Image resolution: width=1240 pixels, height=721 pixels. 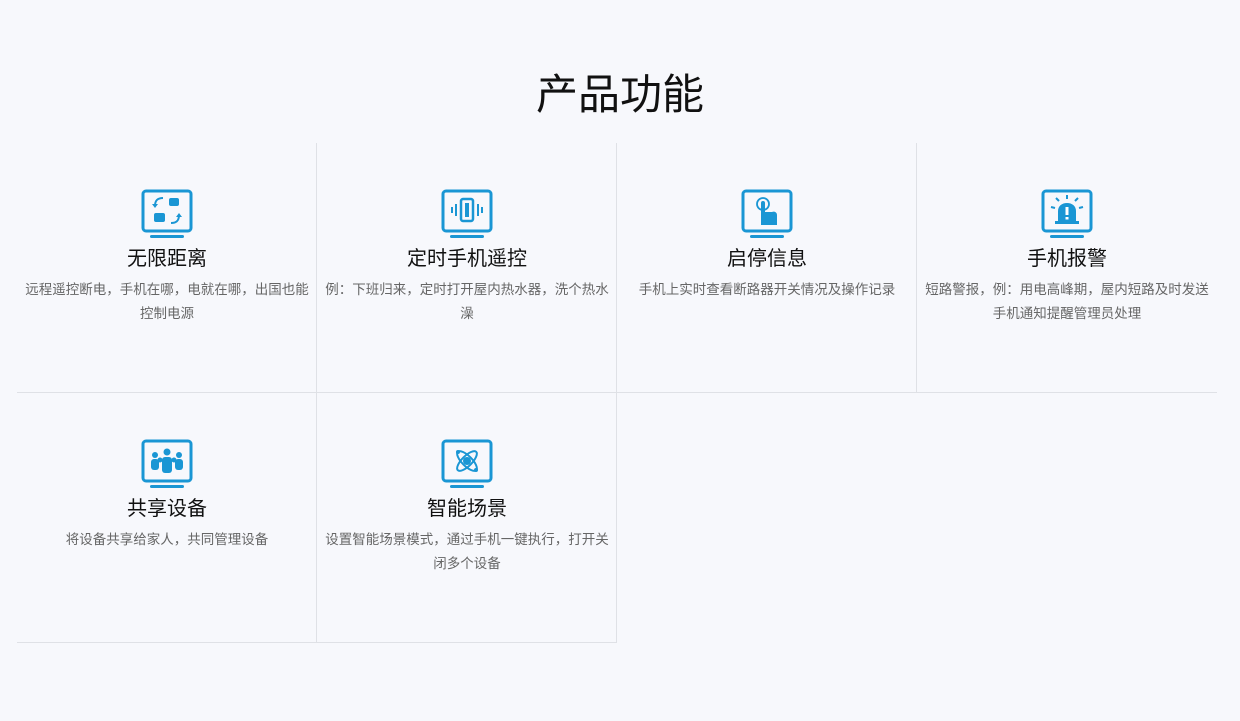 What do you see at coordinates (167, 215) in the screenshot?
I see `remote-control-icon` at bounding box center [167, 215].